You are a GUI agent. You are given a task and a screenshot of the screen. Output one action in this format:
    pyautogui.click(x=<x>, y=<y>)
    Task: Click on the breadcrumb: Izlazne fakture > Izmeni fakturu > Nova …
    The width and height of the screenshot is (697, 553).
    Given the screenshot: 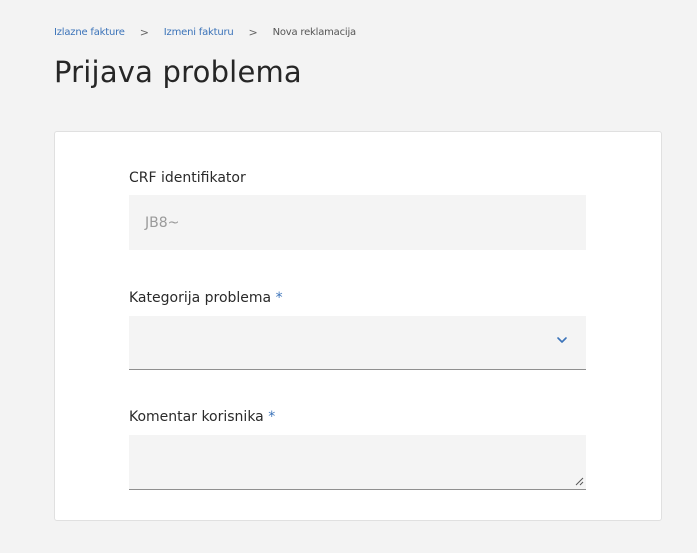 What is the action you would take?
    pyautogui.click(x=205, y=32)
    